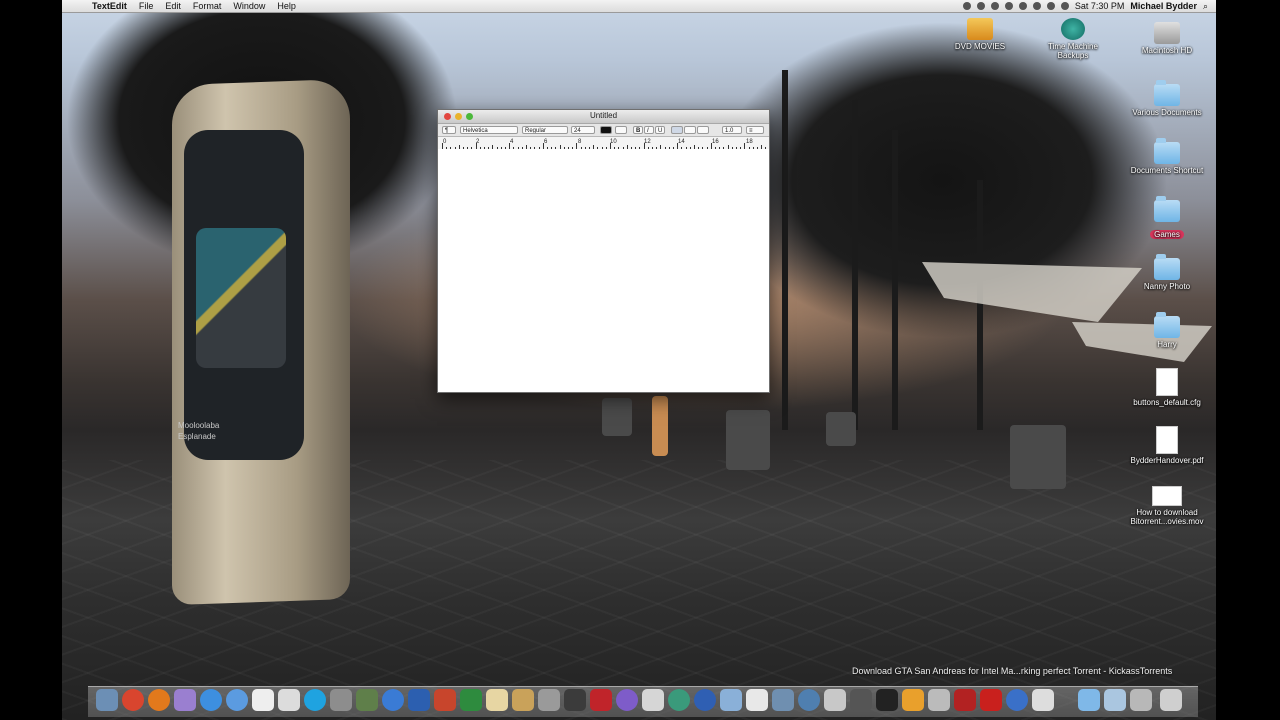 This screenshot has height=720, width=1280. What do you see at coordinates (621, 130) in the screenshot?
I see `highlight-color-well` at bounding box center [621, 130].